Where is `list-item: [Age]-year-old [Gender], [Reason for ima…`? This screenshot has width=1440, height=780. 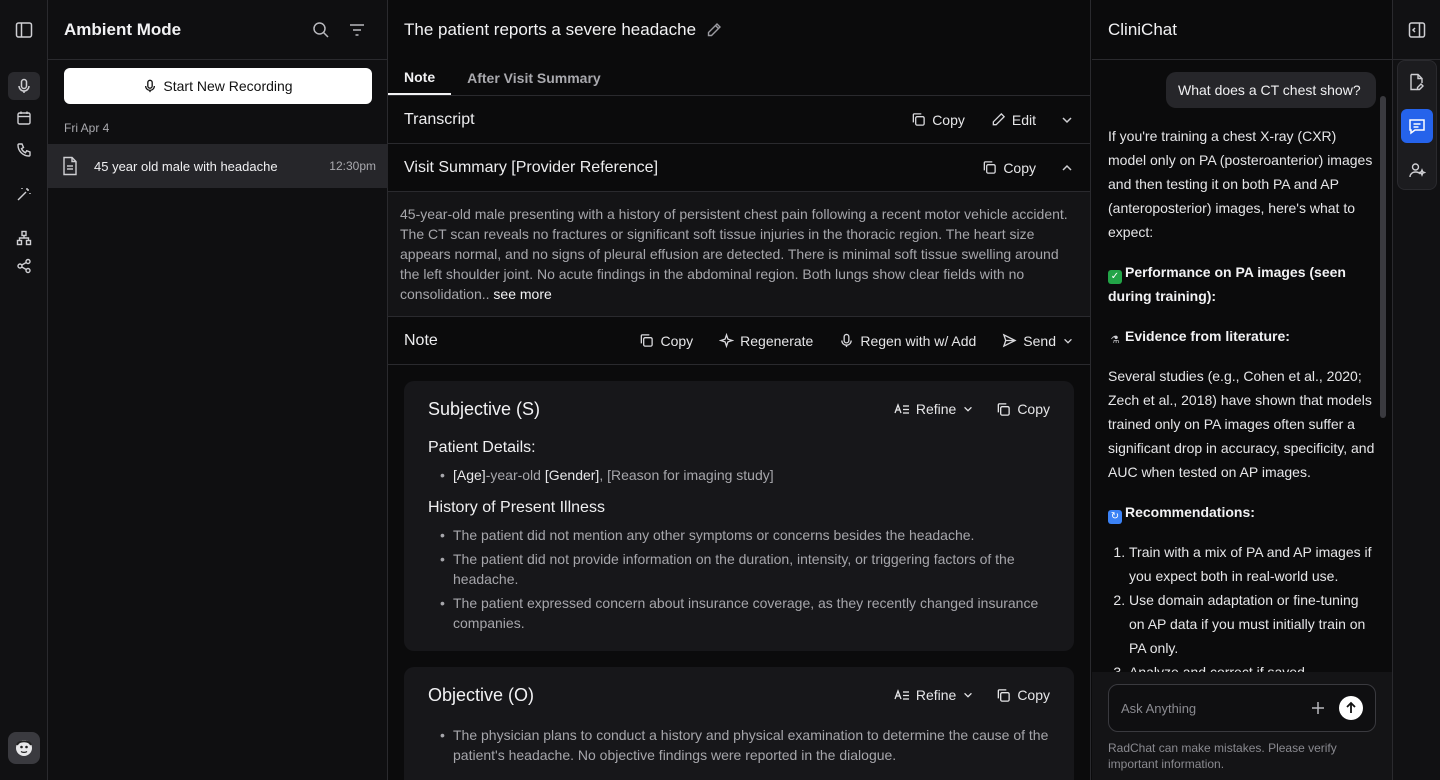
list-item: [Age]-year-old [Gender], [Reason for ima… is located at coordinates (739, 475).